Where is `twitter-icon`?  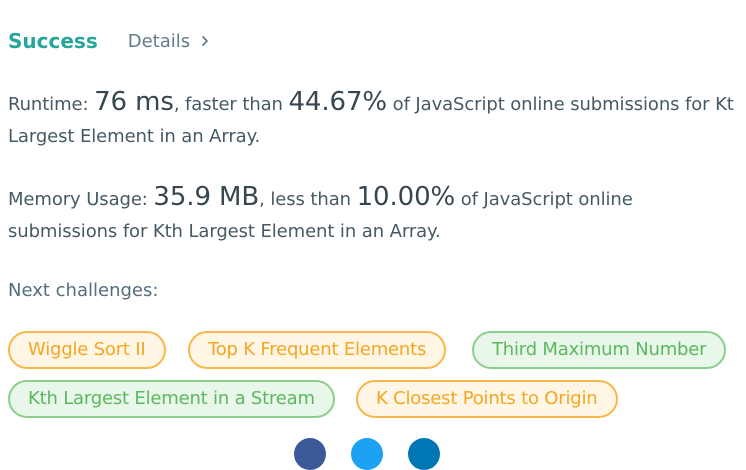
twitter-icon is located at coordinates (367, 454).